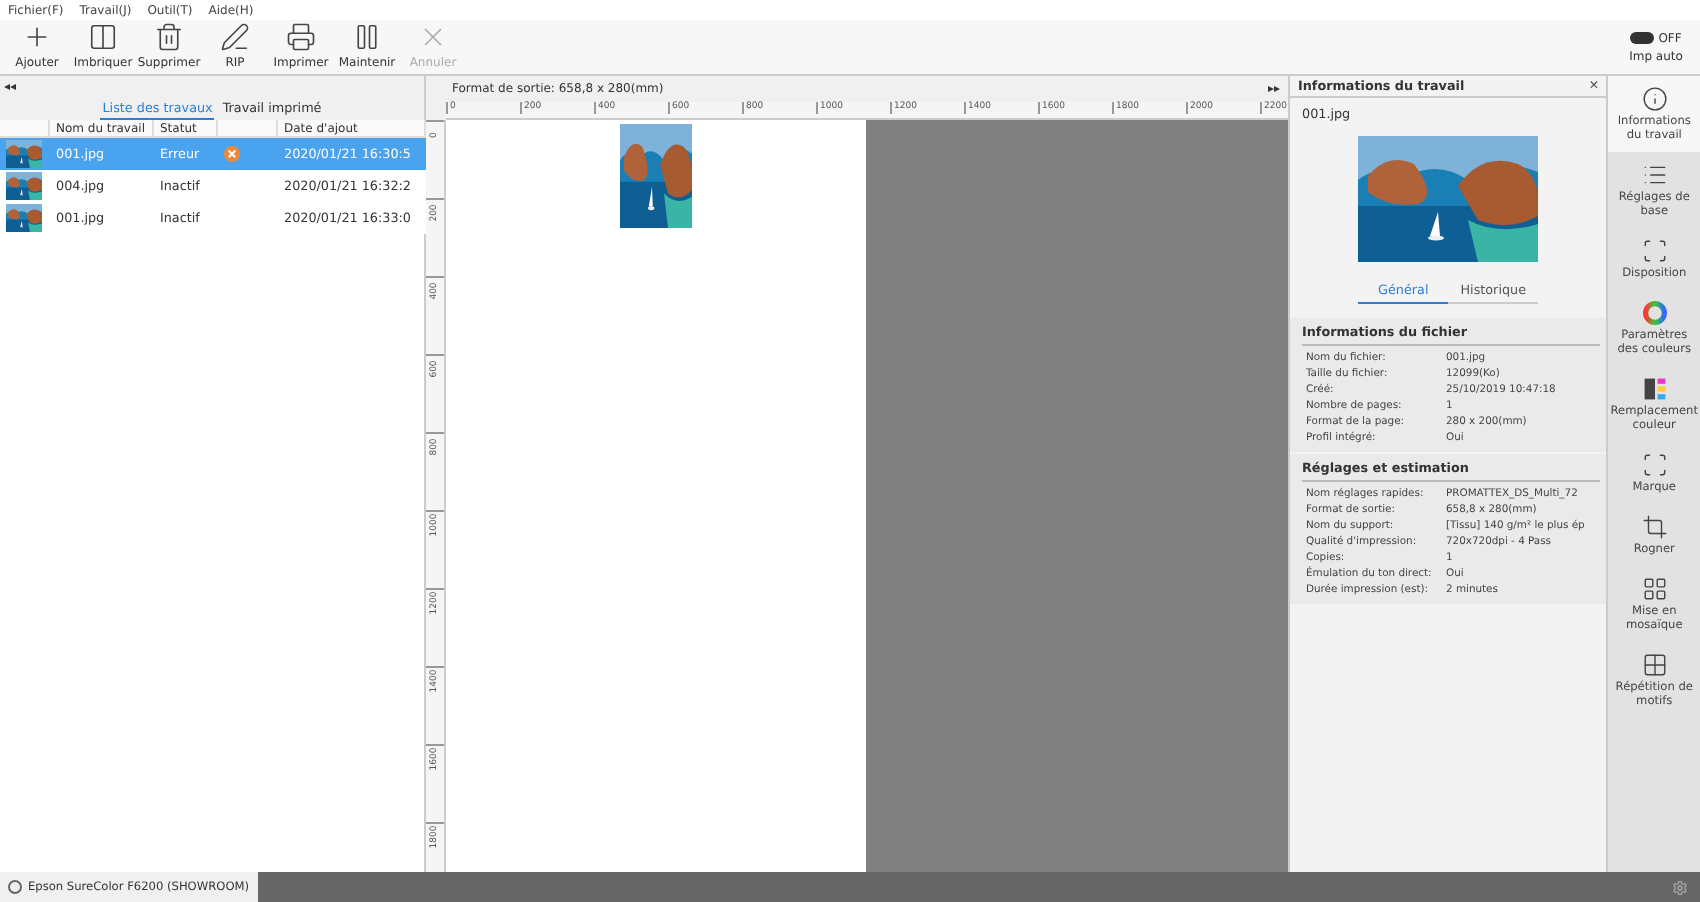 Image resolution: width=1700 pixels, height=902 pixels. What do you see at coordinates (169, 37) in the screenshot?
I see `trash-icon` at bounding box center [169, 37].